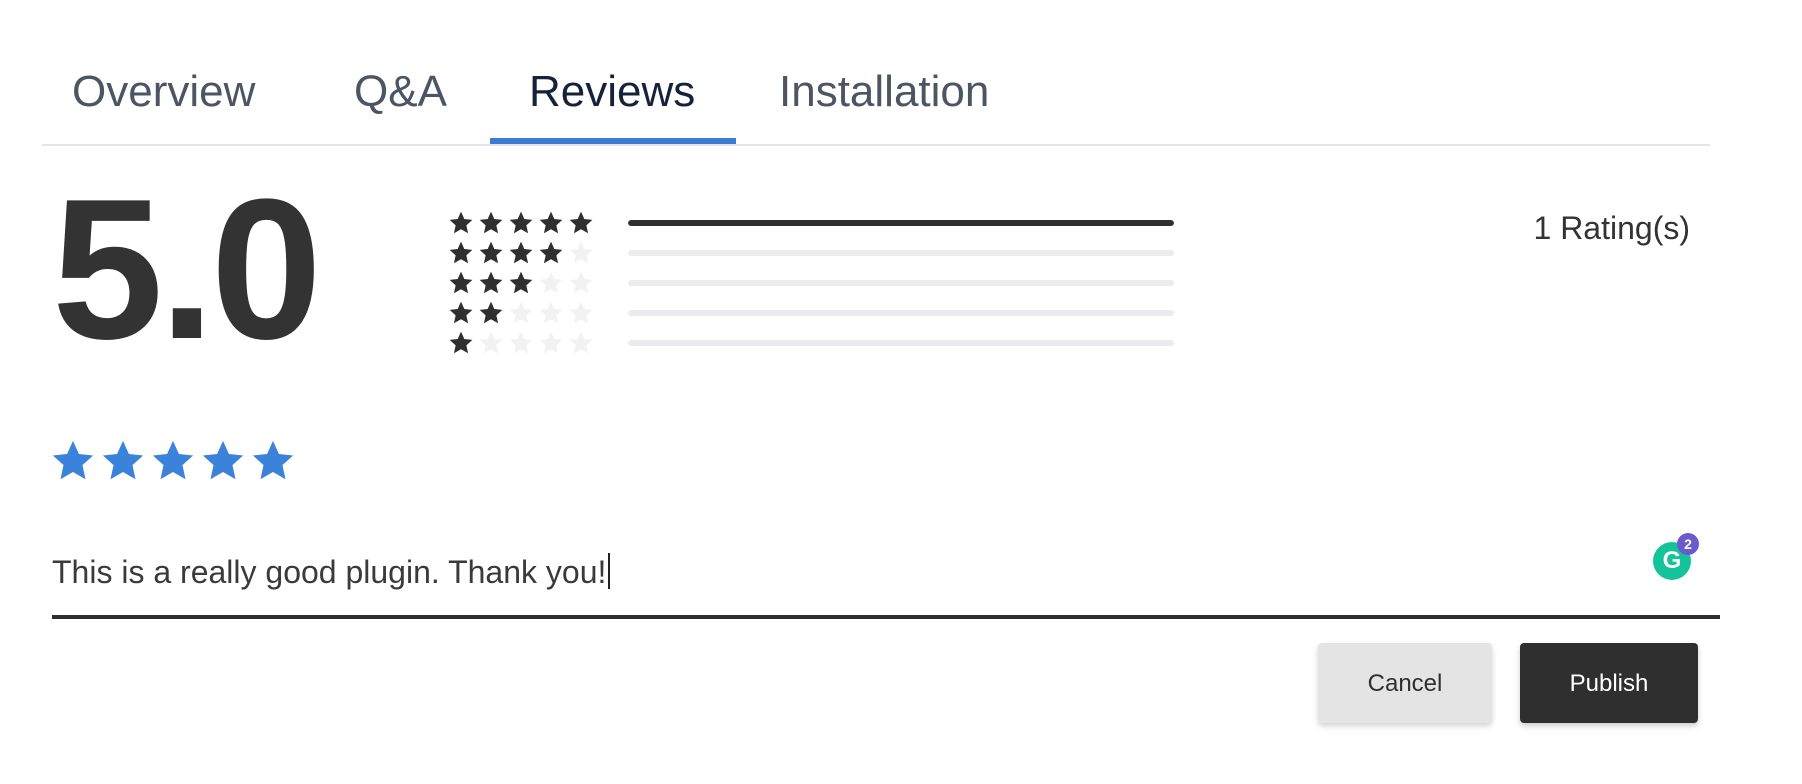 The image size is (1802, 784). Describe the element at coordinates (1688, 544) in the screenshot. I see `grammarly-count-badge: 2` at that location.